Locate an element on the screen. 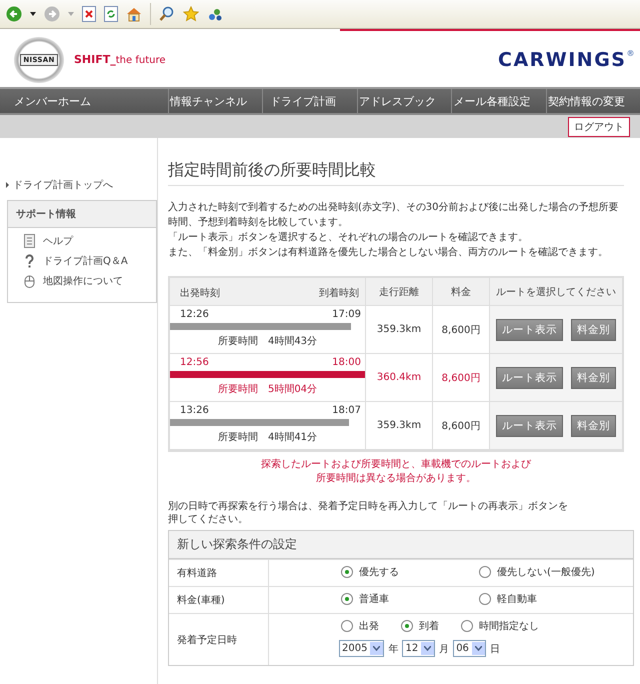 This screenshot has height=684, width=640. nav-tab: アドレスブック is located at coordinates (404, 101).